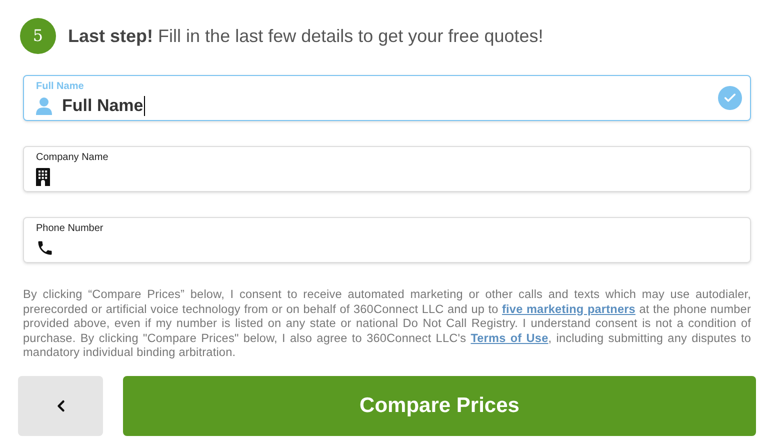 The image size is (774, 445). I want to click on back-button, so click(60, 406).